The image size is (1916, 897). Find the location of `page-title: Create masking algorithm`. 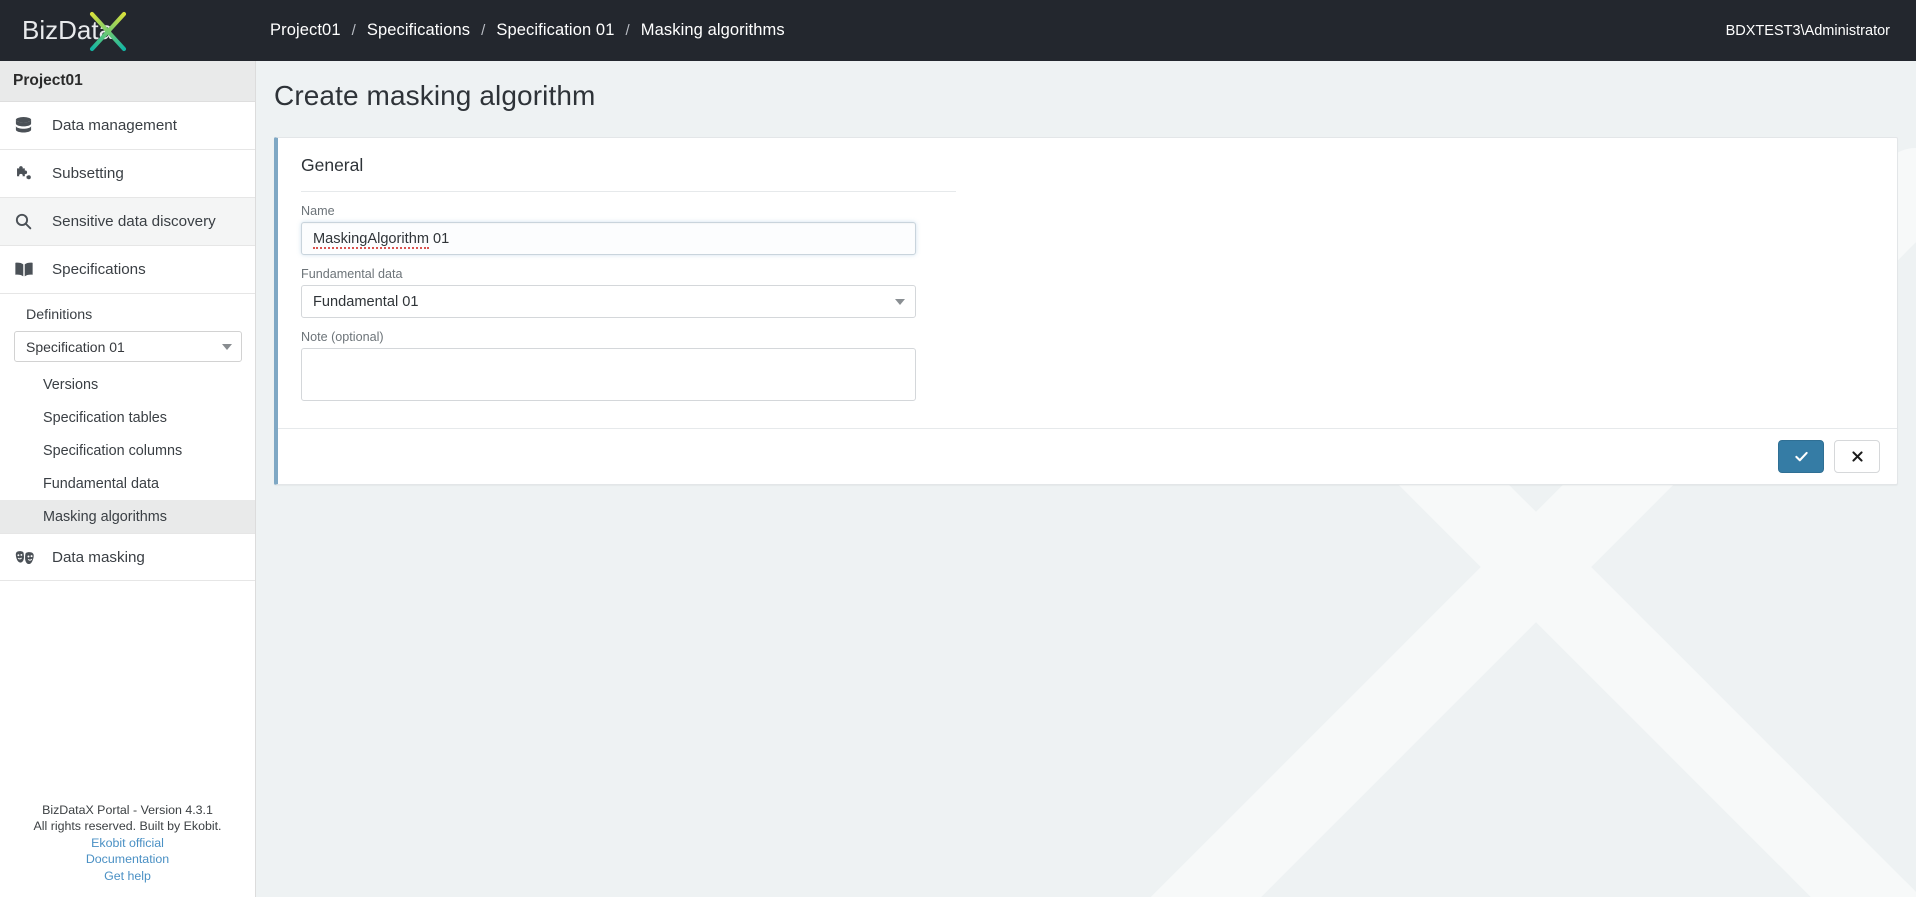

page-title: Create masking algorithm is located at coordinates (435, 95).